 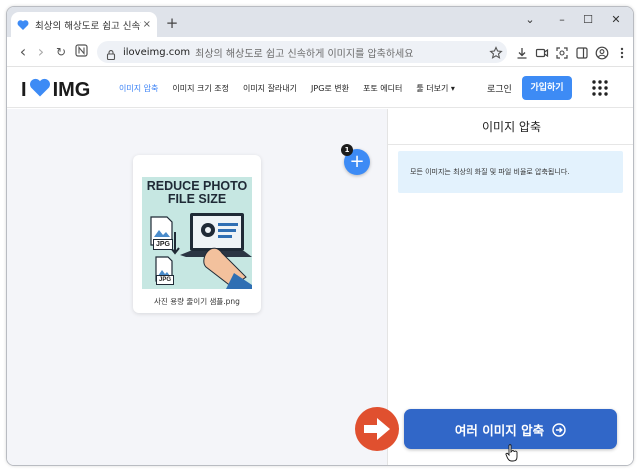 I want to click on site-info-icon, so click(x=111, y=53).